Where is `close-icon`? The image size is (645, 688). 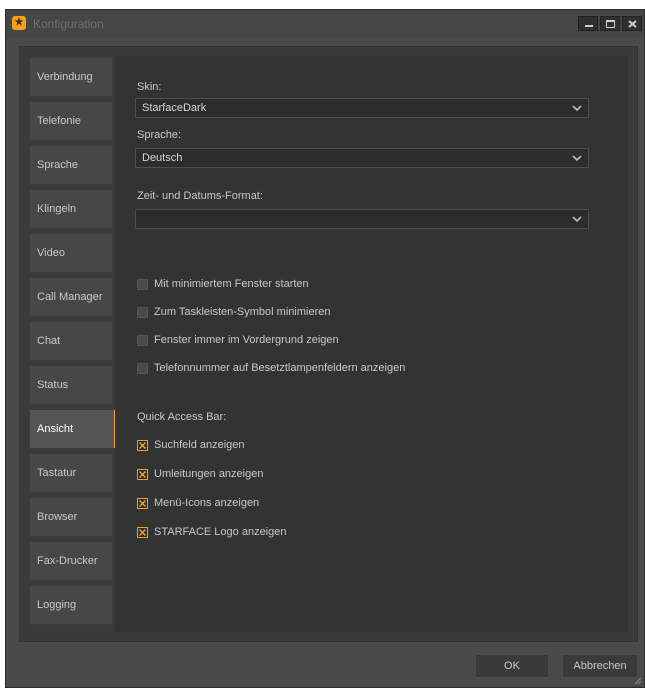 close-icon is located at coordinates (632, 24).